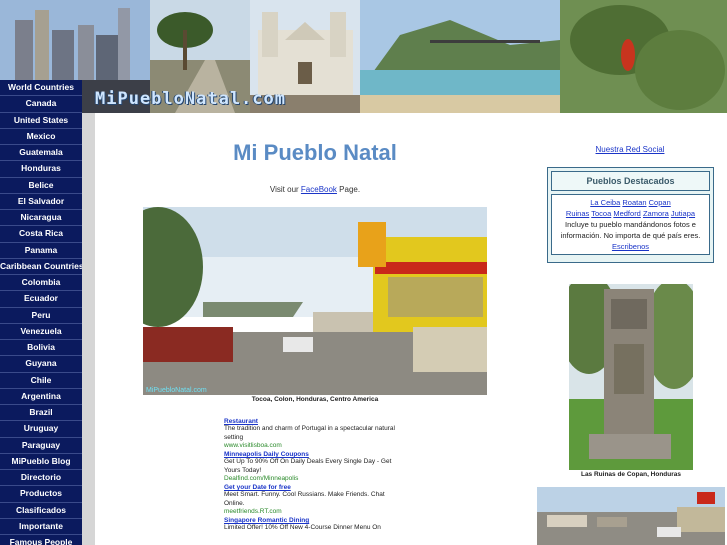  Describe the element at coordinates (41, 186) in the screenshot. I see `nav-item-belice: Belice` at that location.